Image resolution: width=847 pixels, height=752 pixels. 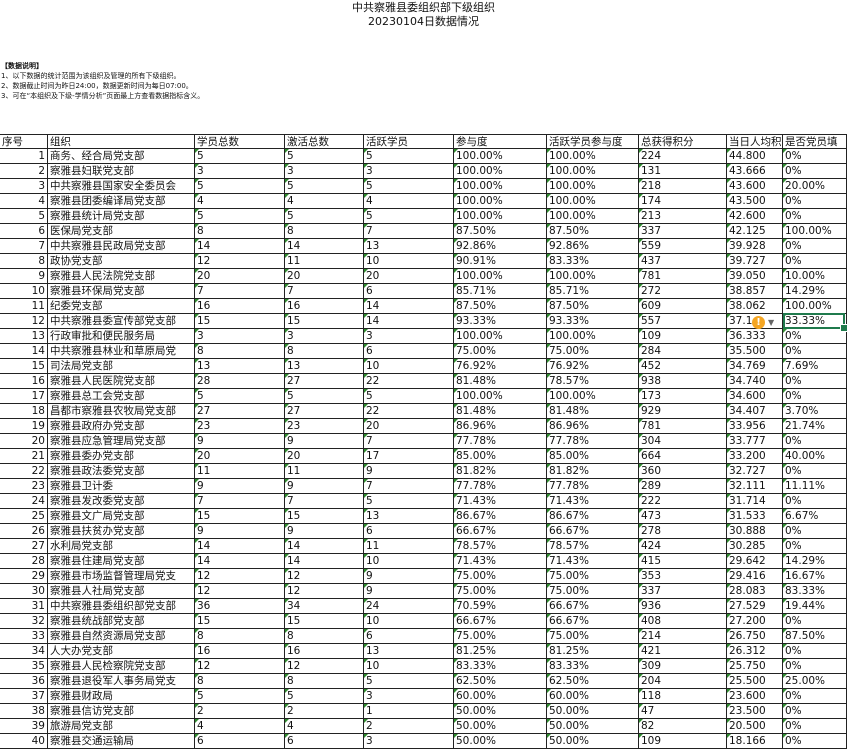 What do you see at coordinates (121, 501) in the screenshot?
I see `table-cell: 察雅县发改委党支部` at bounding box center [121, 501].